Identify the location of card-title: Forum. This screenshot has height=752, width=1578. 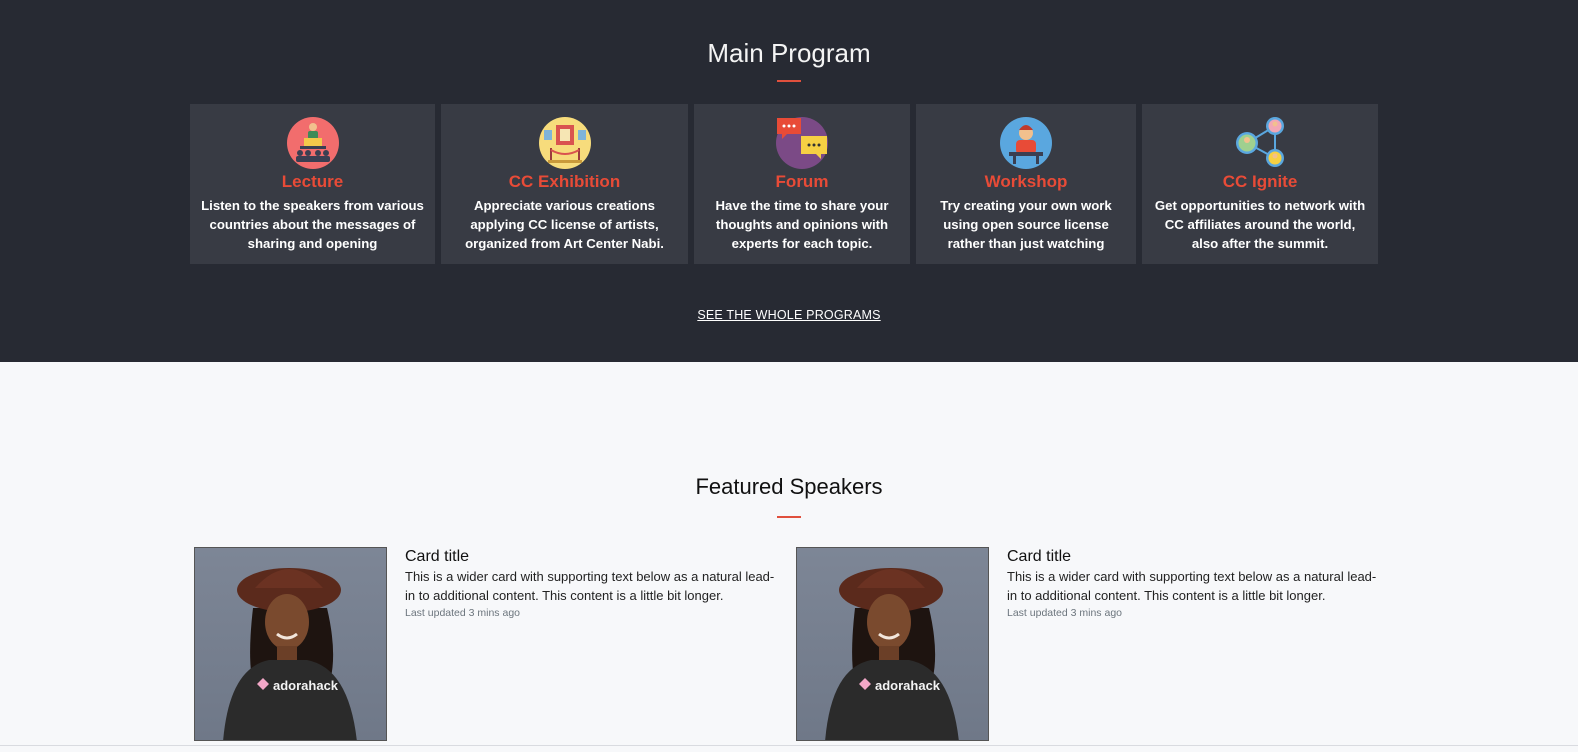
(802, 181).